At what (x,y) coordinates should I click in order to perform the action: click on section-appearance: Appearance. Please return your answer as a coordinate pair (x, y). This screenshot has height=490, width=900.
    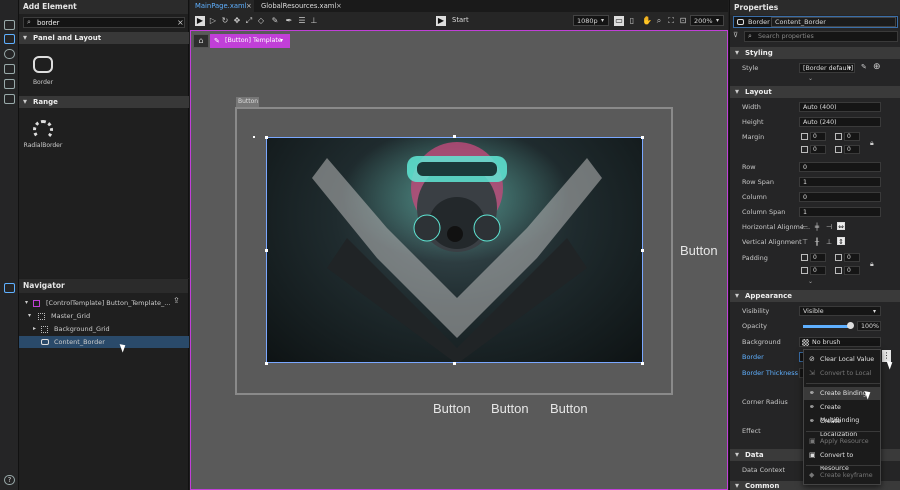
    Looking at the image, I should click on (815, 296).